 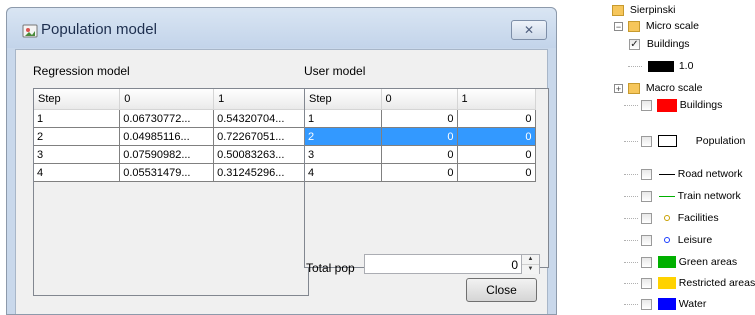 I want to click on tree-label-macro-scale: Macro scale, so click(x=674, y=88).